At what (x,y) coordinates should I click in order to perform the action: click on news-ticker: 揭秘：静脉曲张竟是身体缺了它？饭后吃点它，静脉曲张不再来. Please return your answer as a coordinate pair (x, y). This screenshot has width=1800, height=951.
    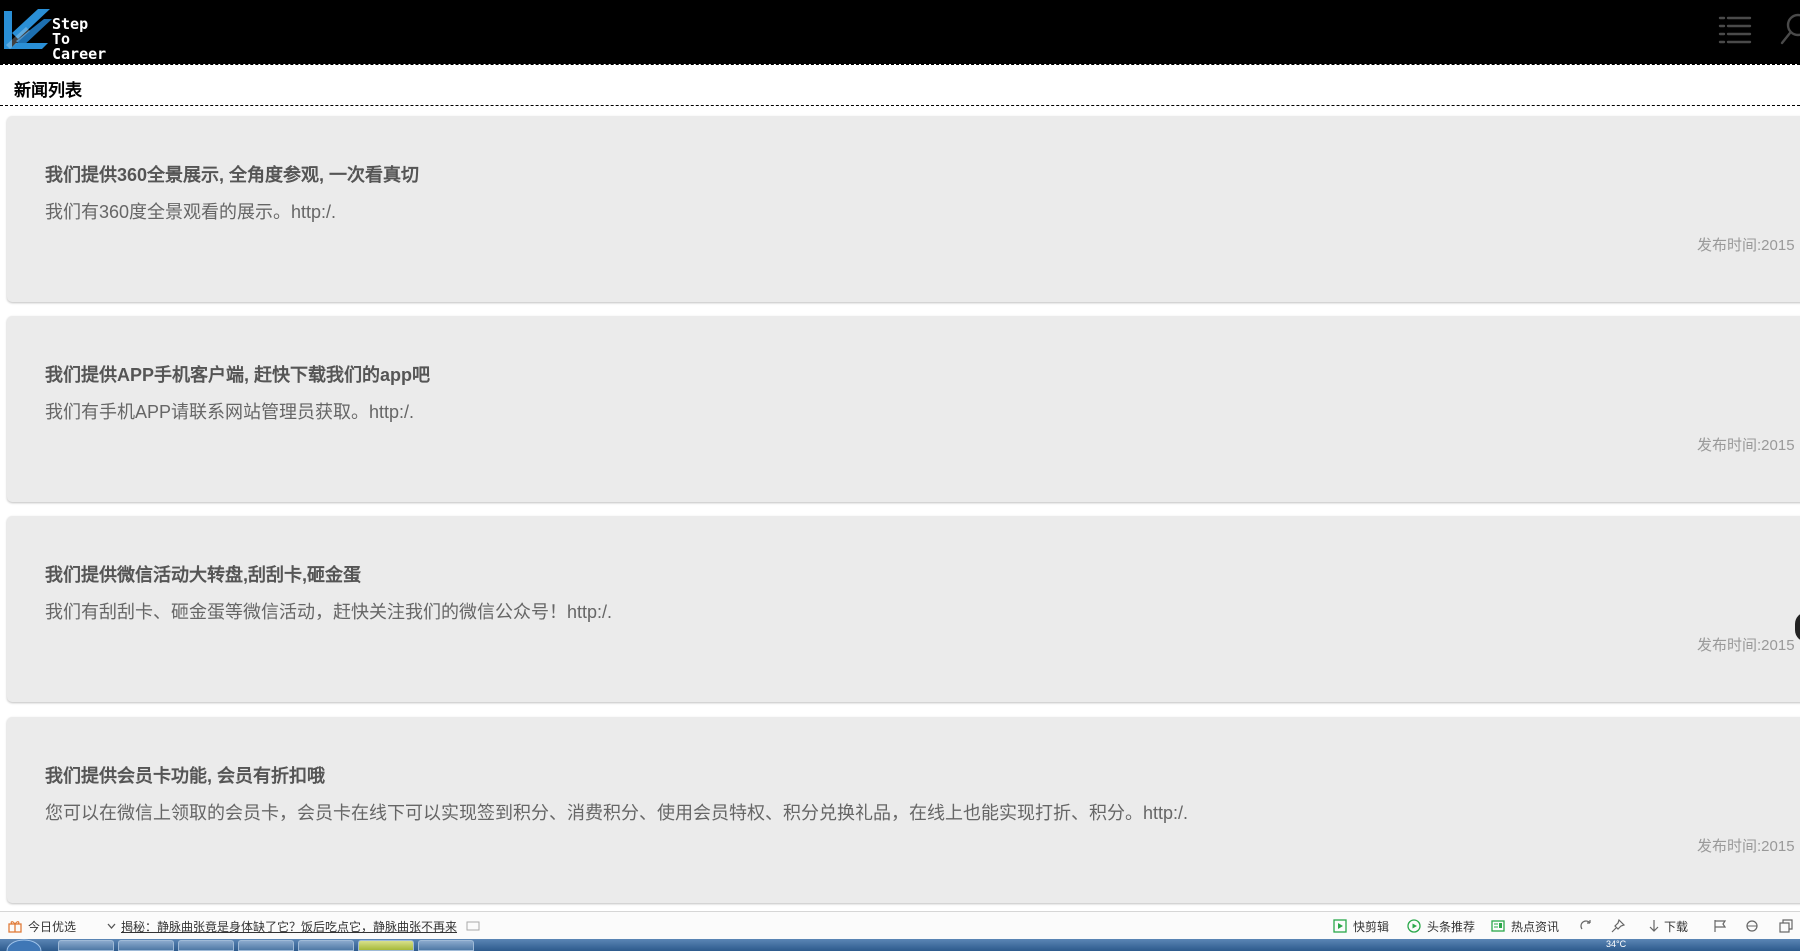
    Looking at the image, I should click on (296, 926).